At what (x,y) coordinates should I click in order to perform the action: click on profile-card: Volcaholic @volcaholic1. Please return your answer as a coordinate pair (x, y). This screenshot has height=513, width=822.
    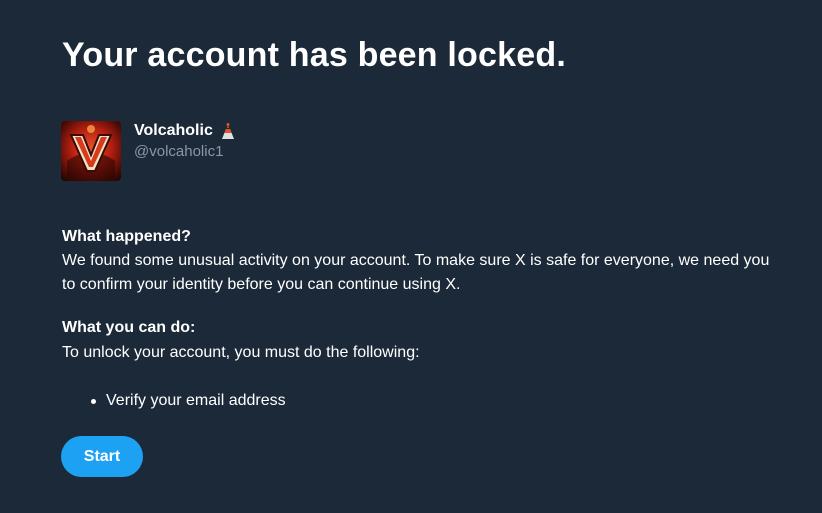
    Looking at the image, I should click on (149, 151).